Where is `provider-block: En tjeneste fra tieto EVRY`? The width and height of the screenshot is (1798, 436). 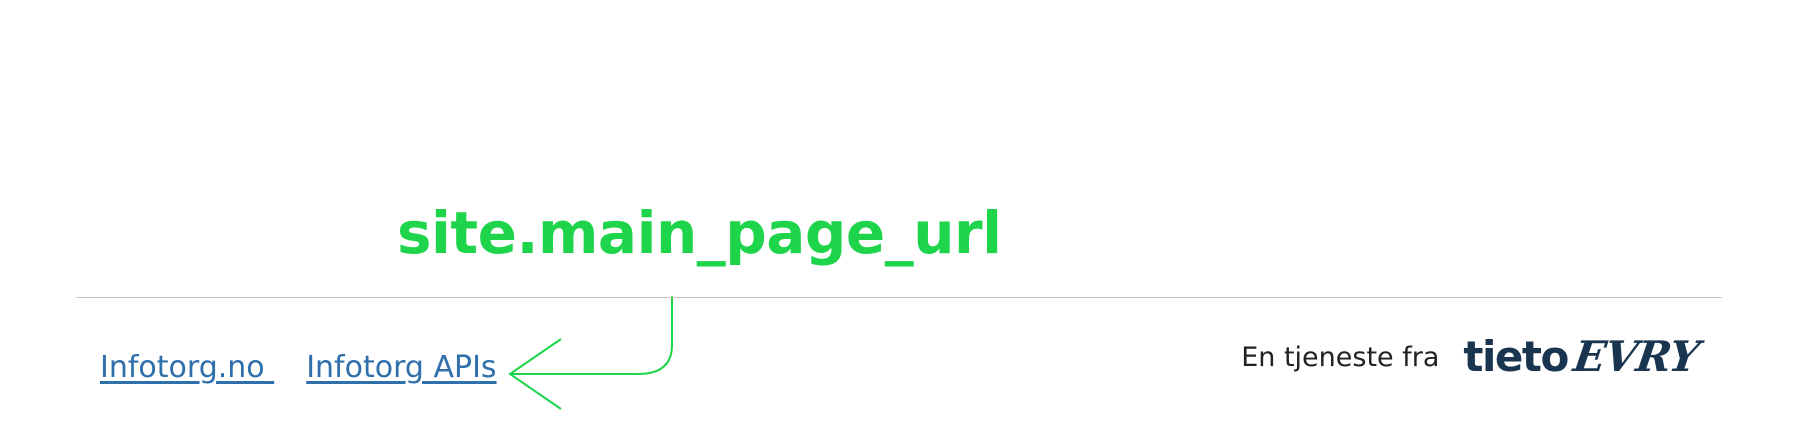 provider-block: En tjeneste fra tieto EVRY is located at coordinates (1471, 356).